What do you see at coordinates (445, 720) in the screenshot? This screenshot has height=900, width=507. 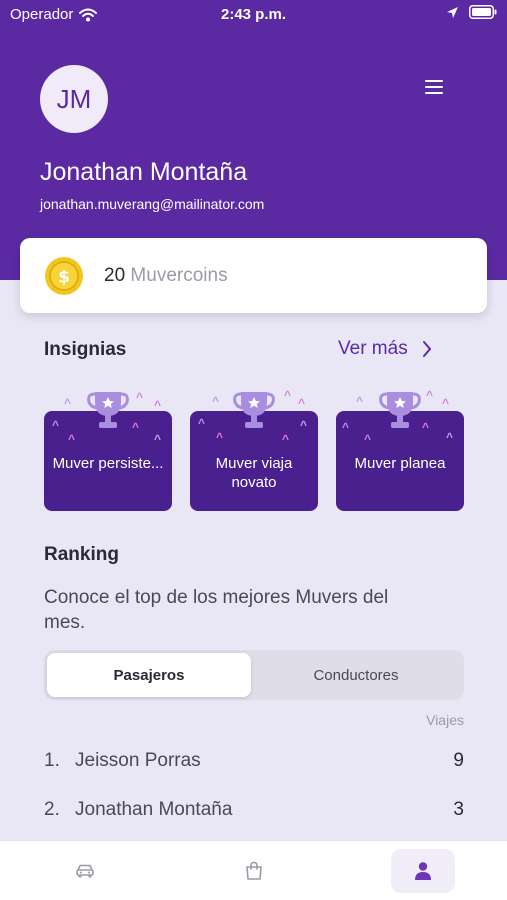 I see `trips-column-header: Viajes` at bounding box center [445, 720].